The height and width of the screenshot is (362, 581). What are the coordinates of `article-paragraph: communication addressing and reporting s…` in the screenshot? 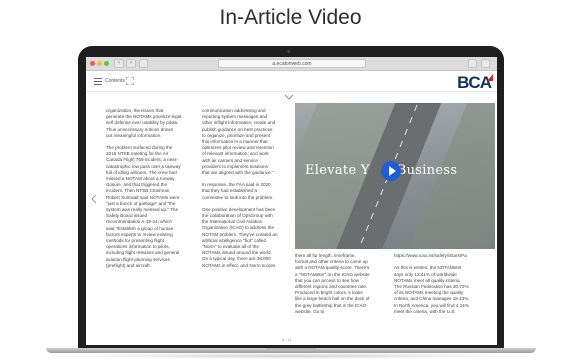 It's located at (239, 142).